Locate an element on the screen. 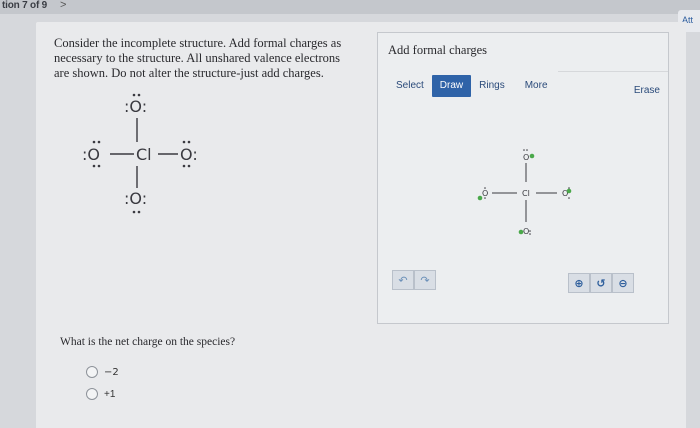  tool-more: More is located at coordinates (536, 86).